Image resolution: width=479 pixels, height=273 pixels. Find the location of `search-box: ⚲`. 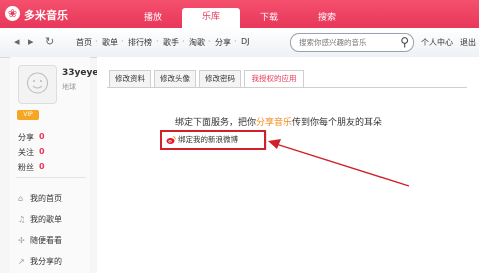

search-box: ⚲ is located at coordinates (352, 42).